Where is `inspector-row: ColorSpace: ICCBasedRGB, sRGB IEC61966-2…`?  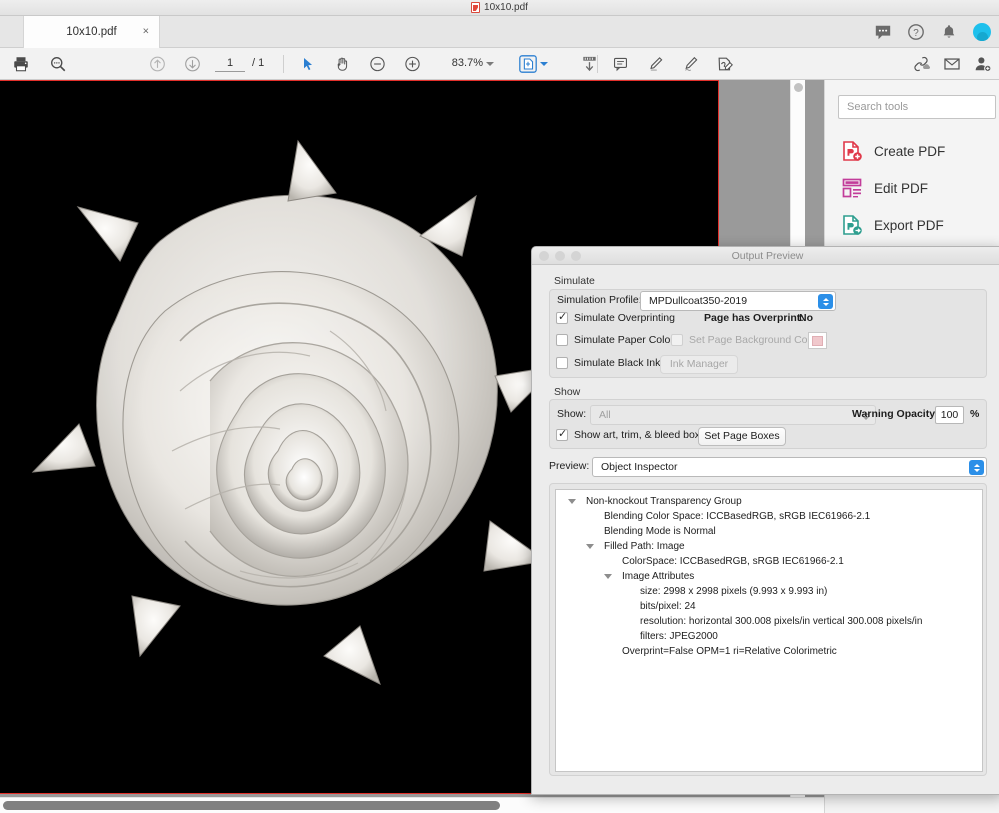 inspector-row: ColorSpace: ICCBasedRGB, sRGB IEC61966-2… is located at coordinates (769, 561).